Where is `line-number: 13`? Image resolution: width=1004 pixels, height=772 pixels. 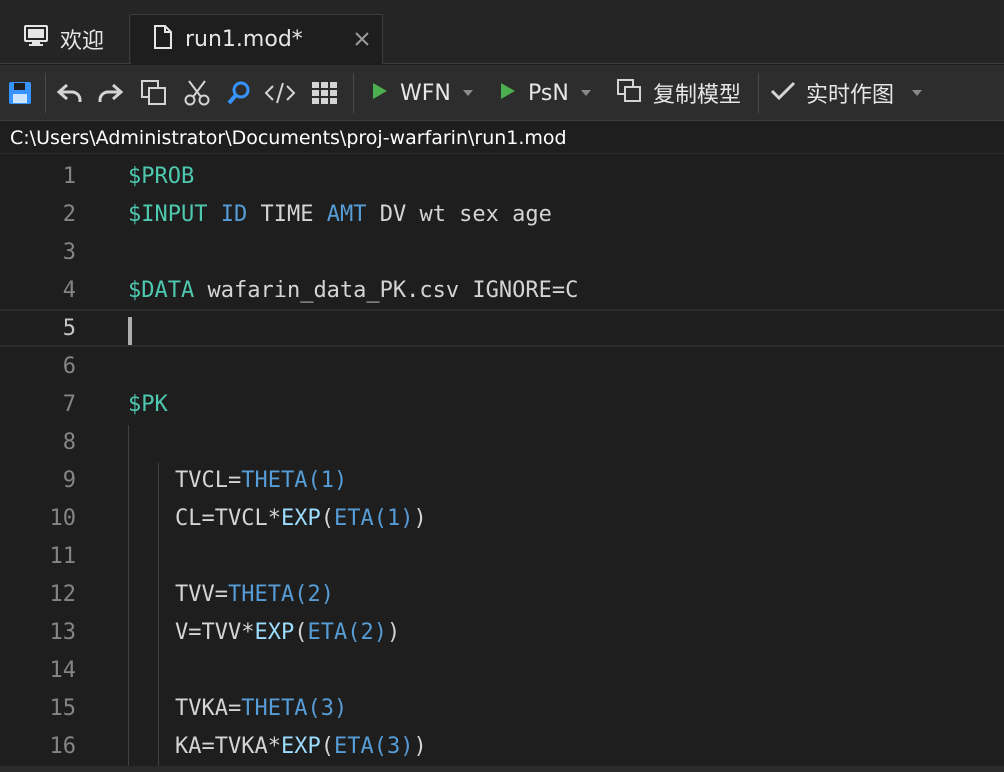
line-number: 13 is located at coordinates (63, 632).